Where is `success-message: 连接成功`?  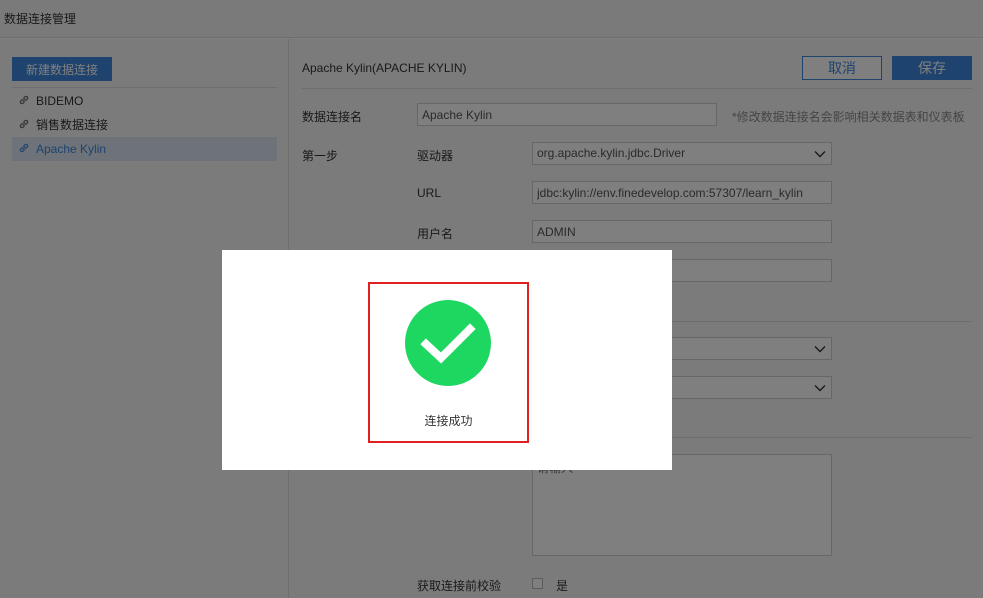 success-message: 连接成功 is located at coordinates (448, 421).